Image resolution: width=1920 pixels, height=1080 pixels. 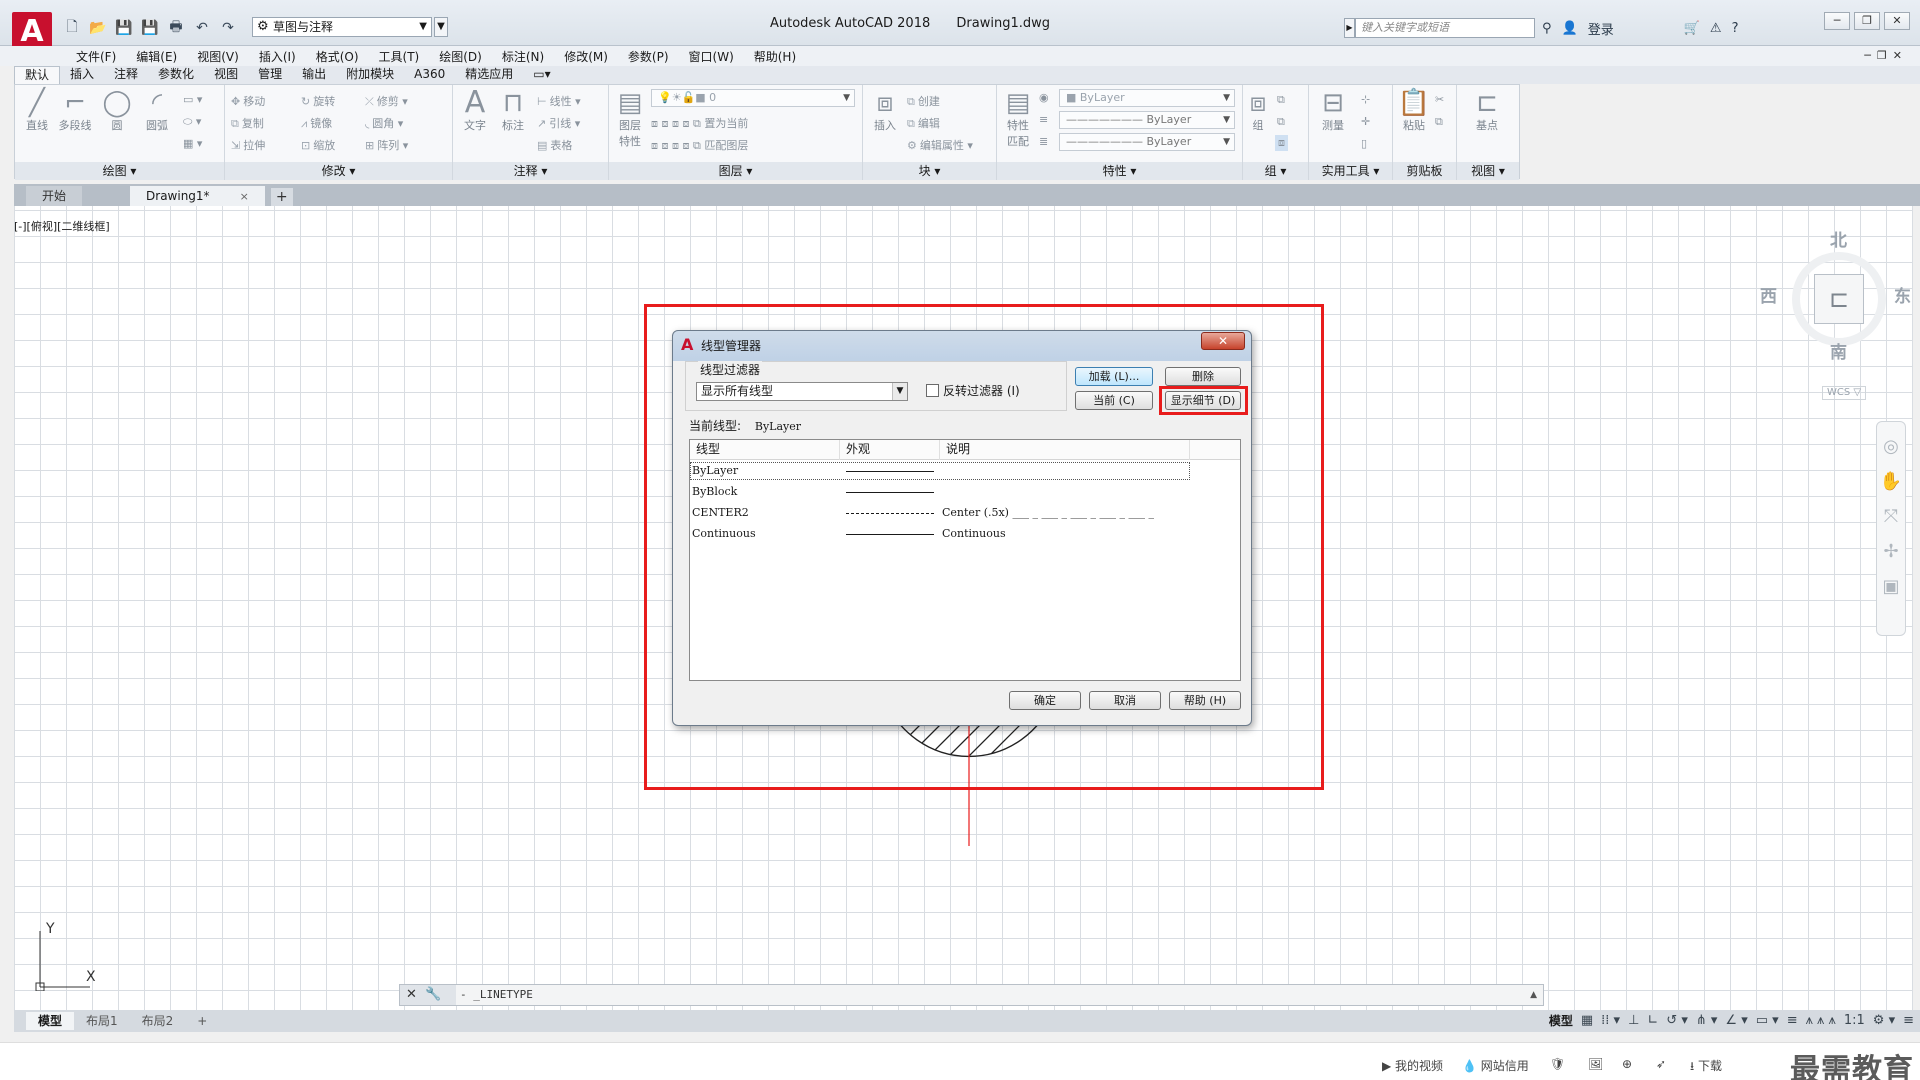 What do you see at coordinates (1364, 143) in the screenshot?
I see `utility-icon-3: ▯` at bounding box center [1364, 143].